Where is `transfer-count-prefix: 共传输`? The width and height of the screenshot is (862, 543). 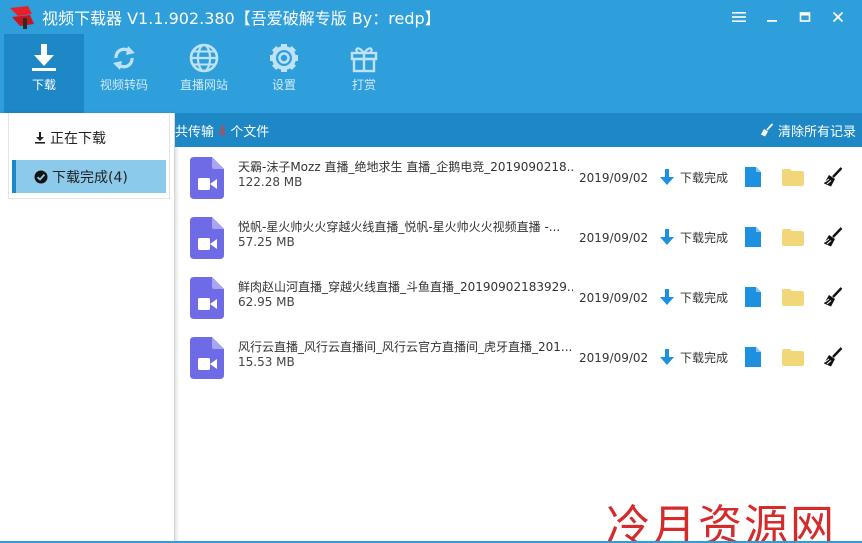
transfer-count-prefix: 共传输 is located at coordinates (195, 132).